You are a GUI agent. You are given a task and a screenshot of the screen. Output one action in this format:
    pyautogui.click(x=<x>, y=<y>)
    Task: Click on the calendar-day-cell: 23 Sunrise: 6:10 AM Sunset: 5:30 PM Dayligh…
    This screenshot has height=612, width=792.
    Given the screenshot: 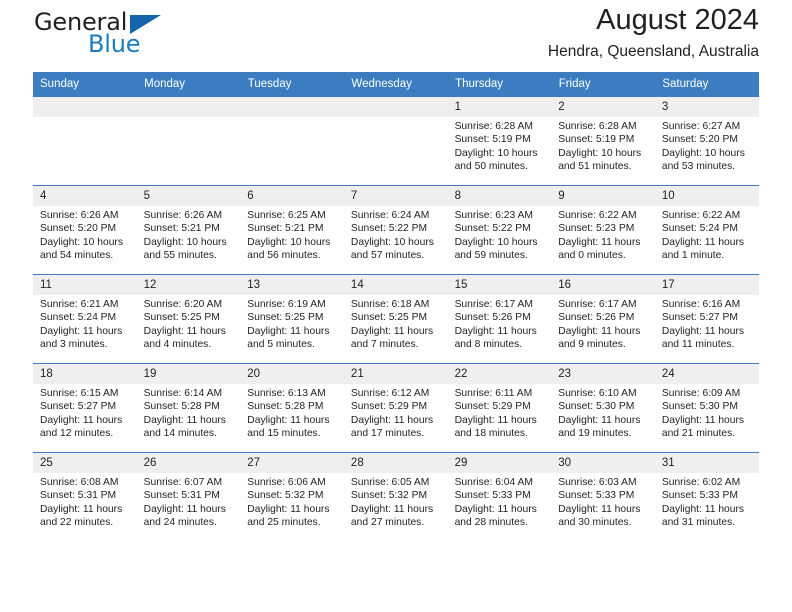 What is the action you would take?
    pyautogui.click(x=603, y=408)
    